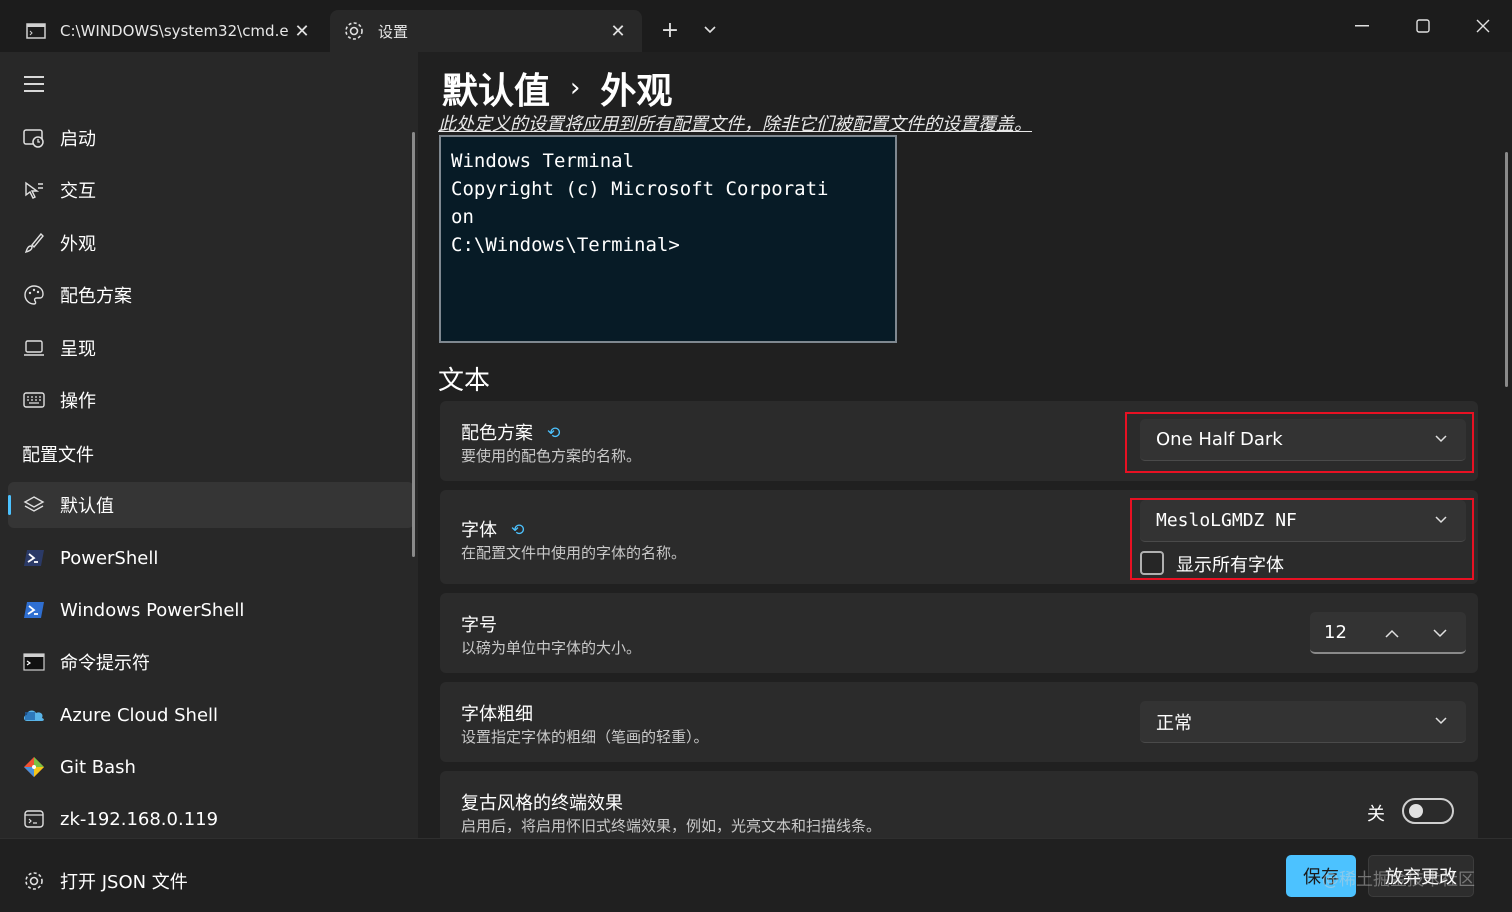 This screenshot has height=912, width=1512. What do you see at coordinates (34, 138) in the screenshot?
I see `startup-icon` at bounding box center [34, 138].